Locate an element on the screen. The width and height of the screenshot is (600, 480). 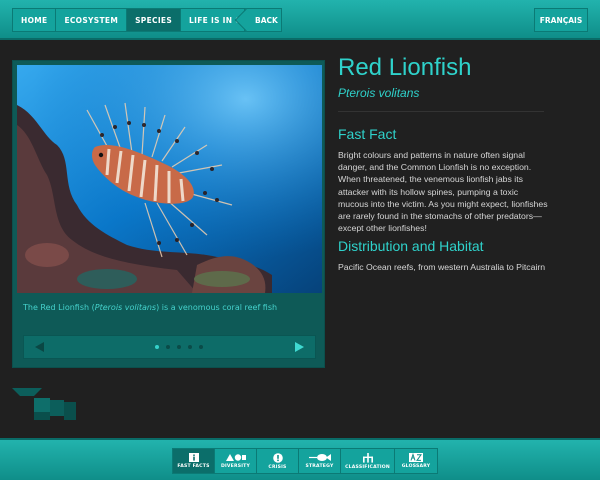
fast-fact-heading: Fast Fact is located at coordinates (367, 134).